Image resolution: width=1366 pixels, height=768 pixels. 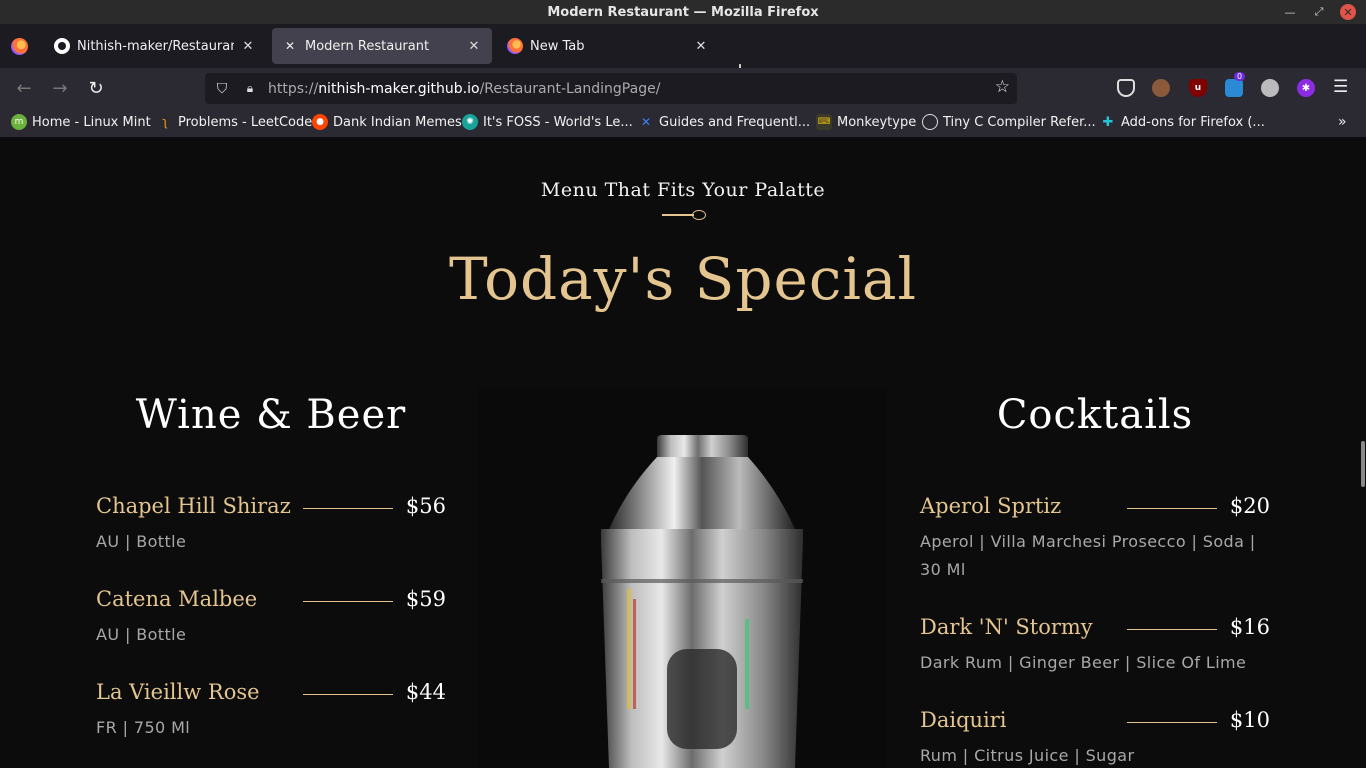 What do you see at coordinates (143, 727) in the screenshot?
I see `menu-item-desc: FR | 750 Ml` at bounding box center [143, 727].